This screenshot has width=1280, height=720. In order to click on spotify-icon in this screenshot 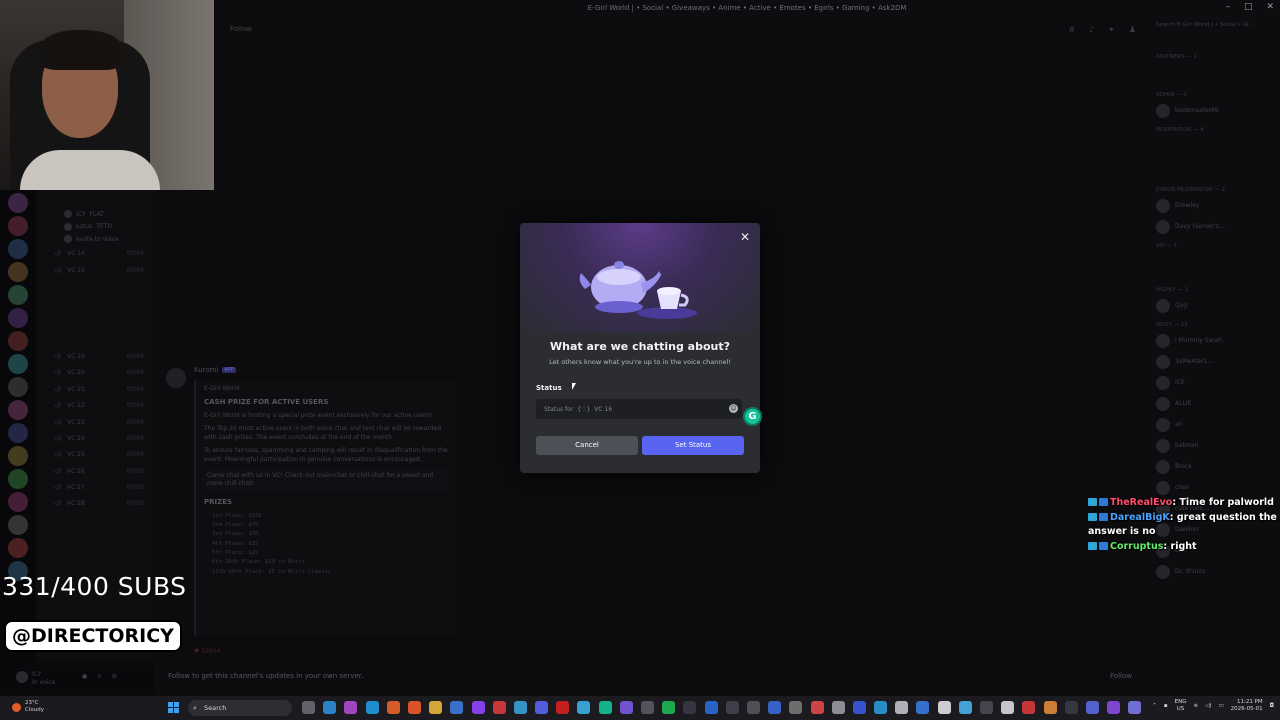, I will do `click(669, 707)`.